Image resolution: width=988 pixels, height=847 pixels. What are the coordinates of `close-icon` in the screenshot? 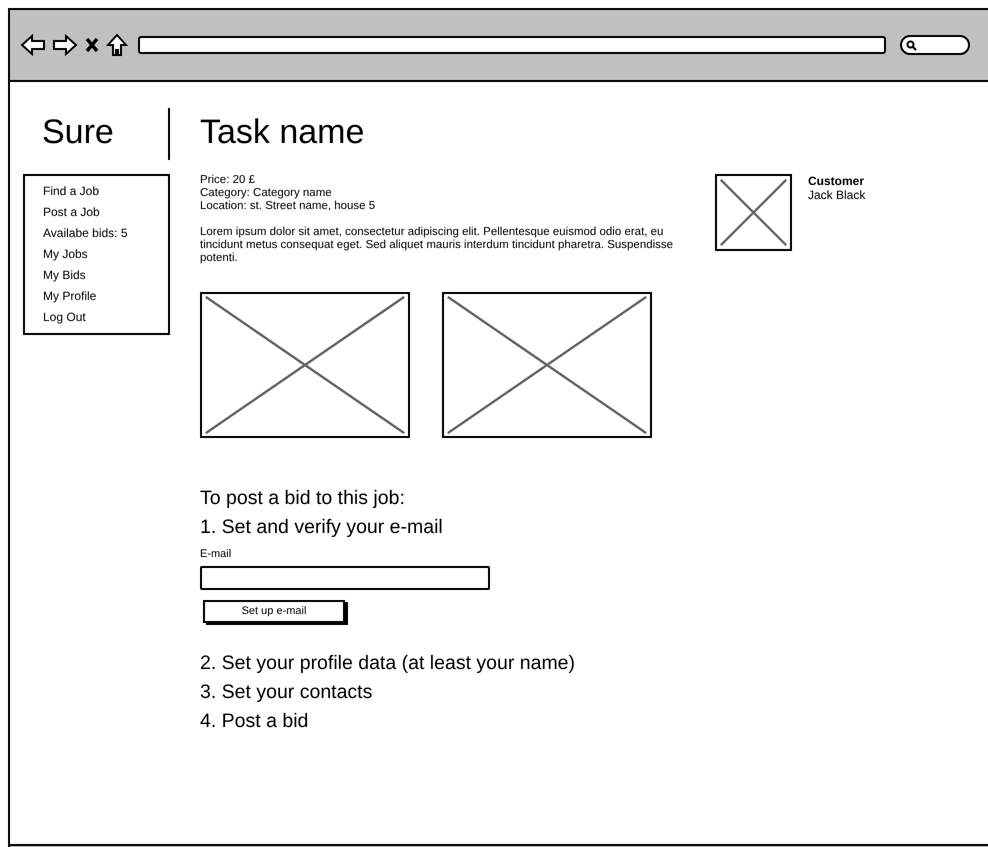 It's located at (92, 45).